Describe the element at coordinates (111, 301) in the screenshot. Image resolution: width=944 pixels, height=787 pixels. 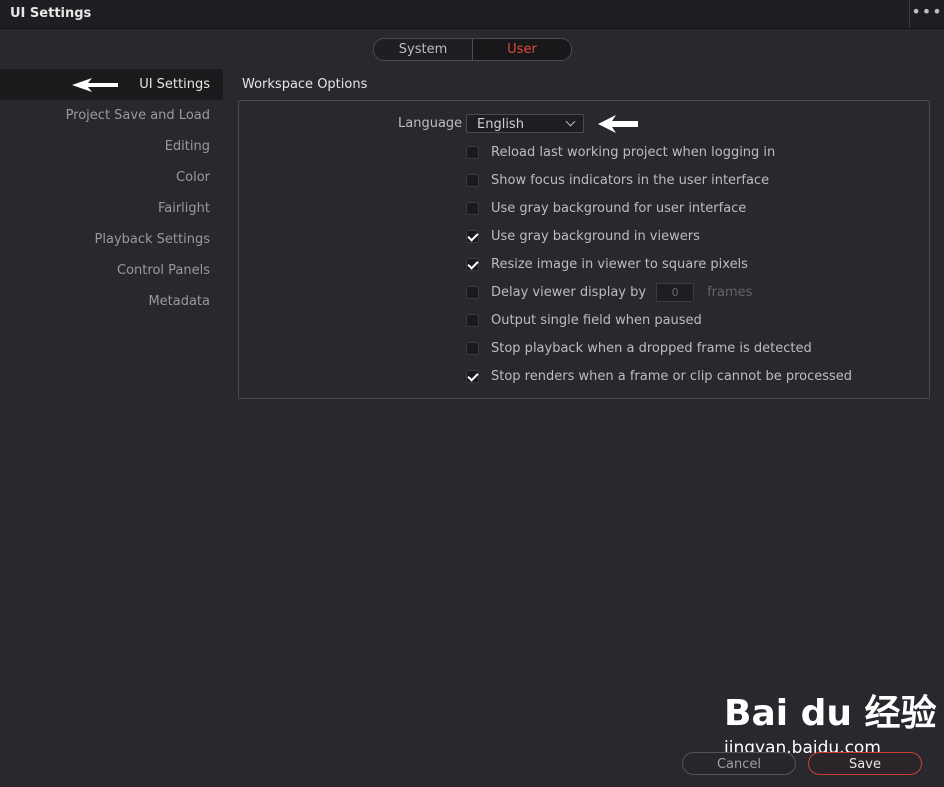
I see `sidebar-item-metadata: Metadata` at that location.